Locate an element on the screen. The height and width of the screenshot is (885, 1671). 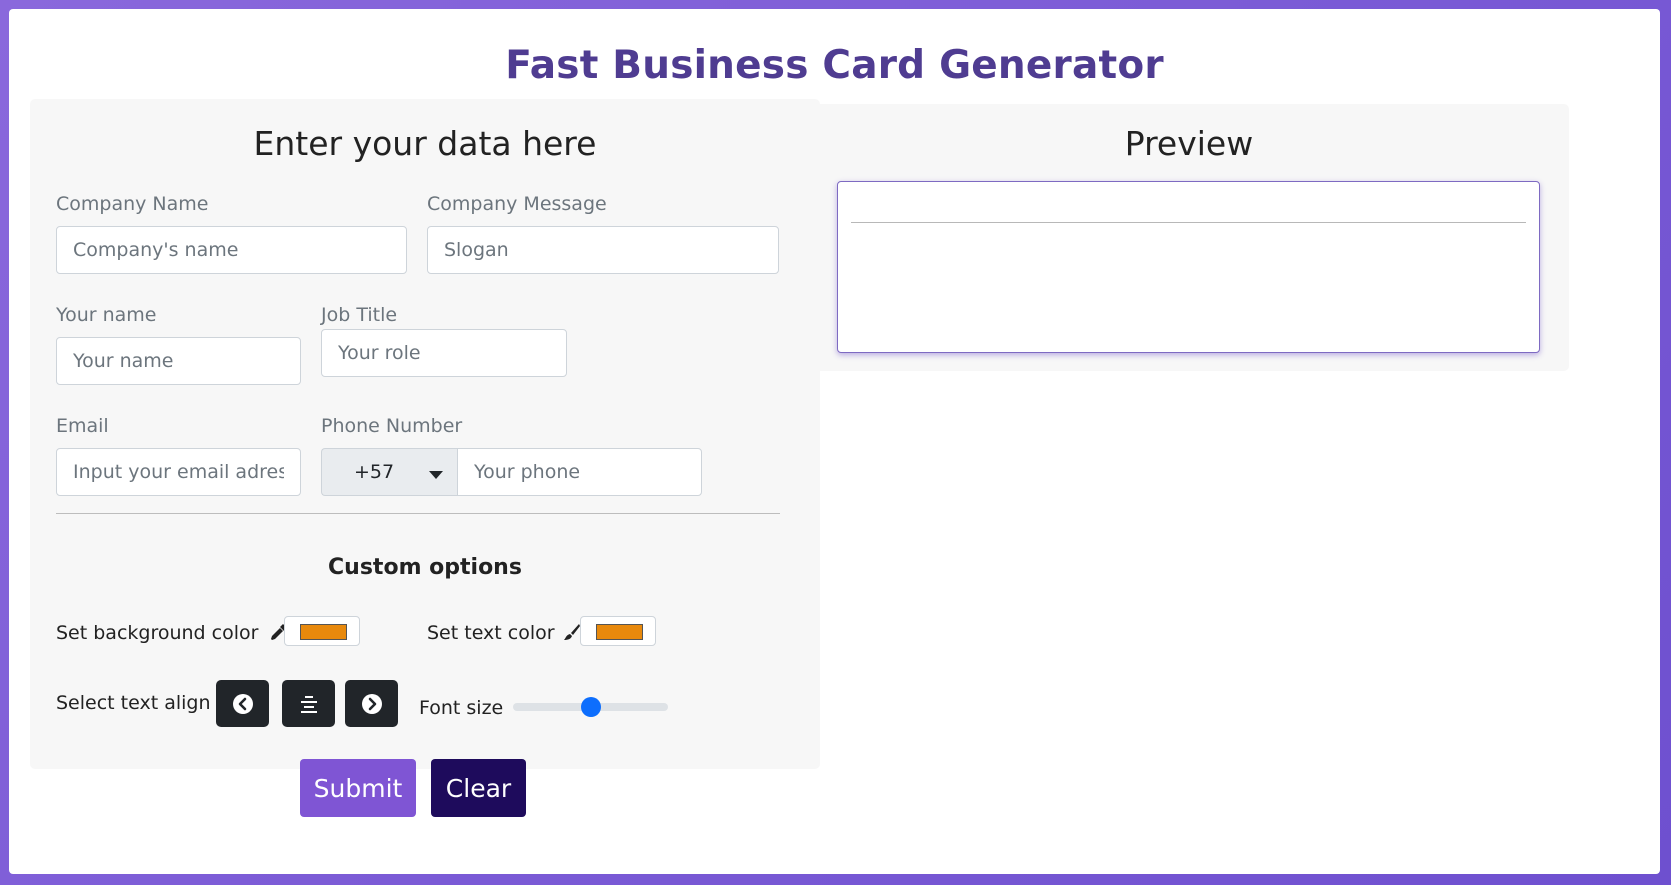
country-code-value: +57 is located at coordinates (374, 472).